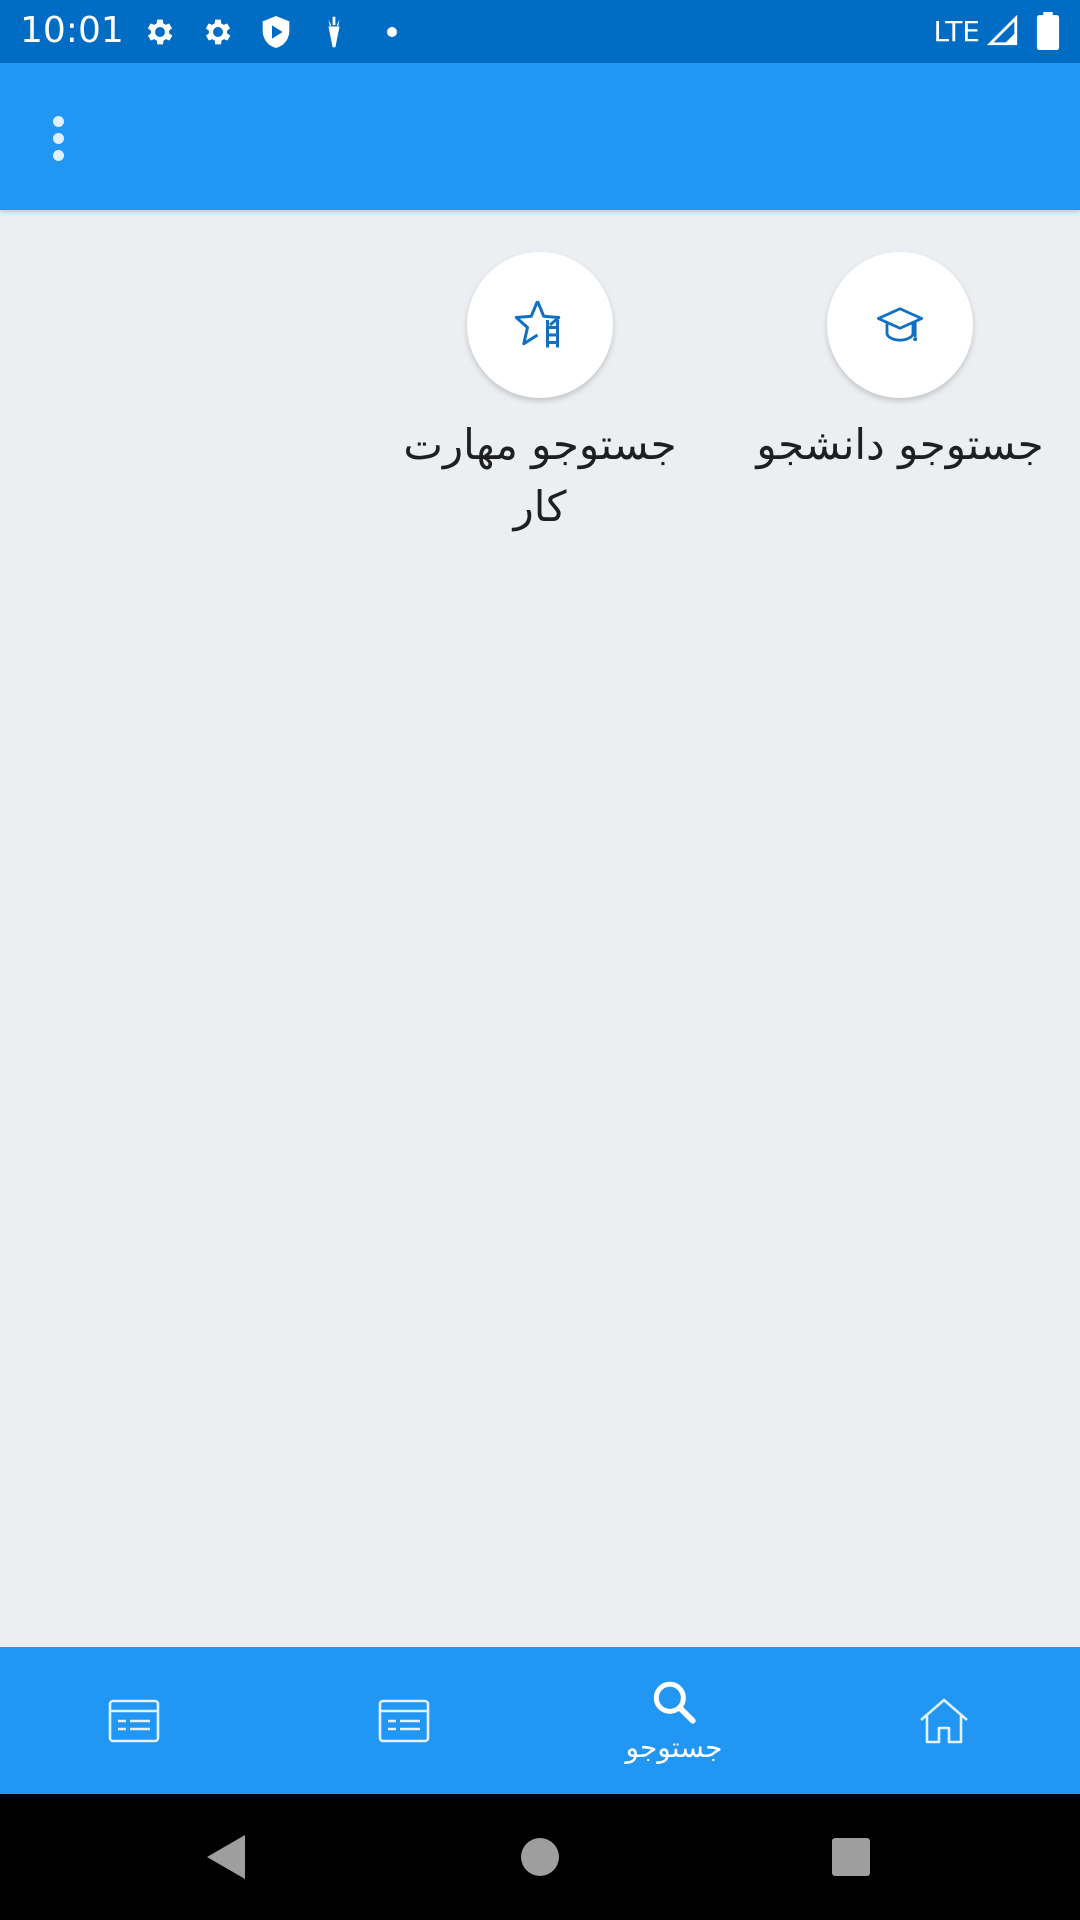 The image size is (1080, 1920). Describe the element at coordinates (225, 1857) in the screenshot. I see `back-icon` at that location.